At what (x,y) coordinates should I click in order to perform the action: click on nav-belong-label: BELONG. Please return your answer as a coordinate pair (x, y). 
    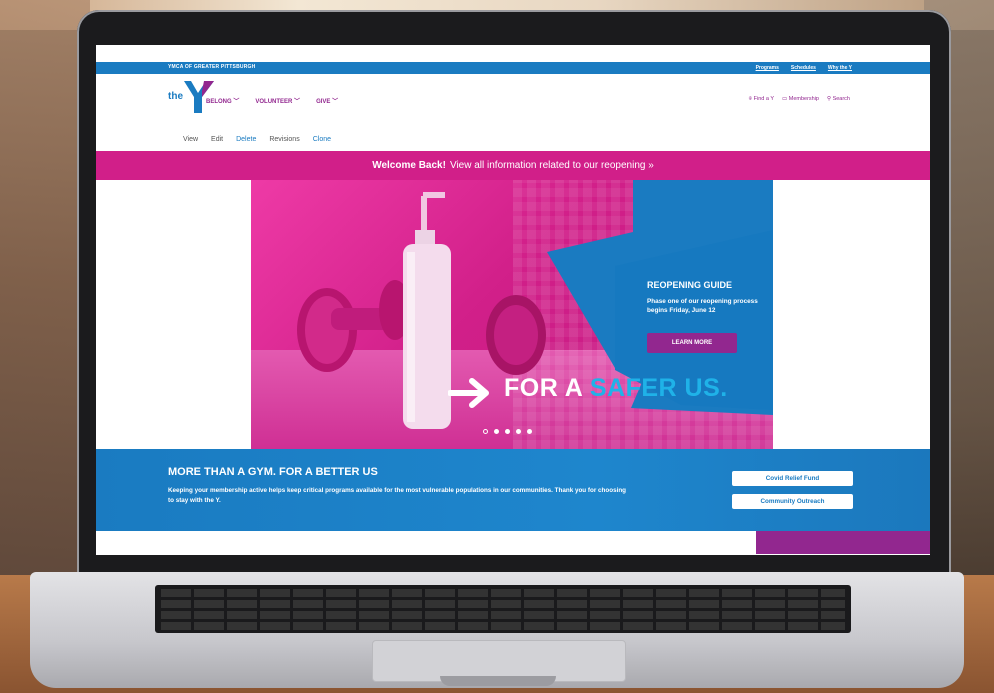
    Looking at the image, I should click on (219, 102).